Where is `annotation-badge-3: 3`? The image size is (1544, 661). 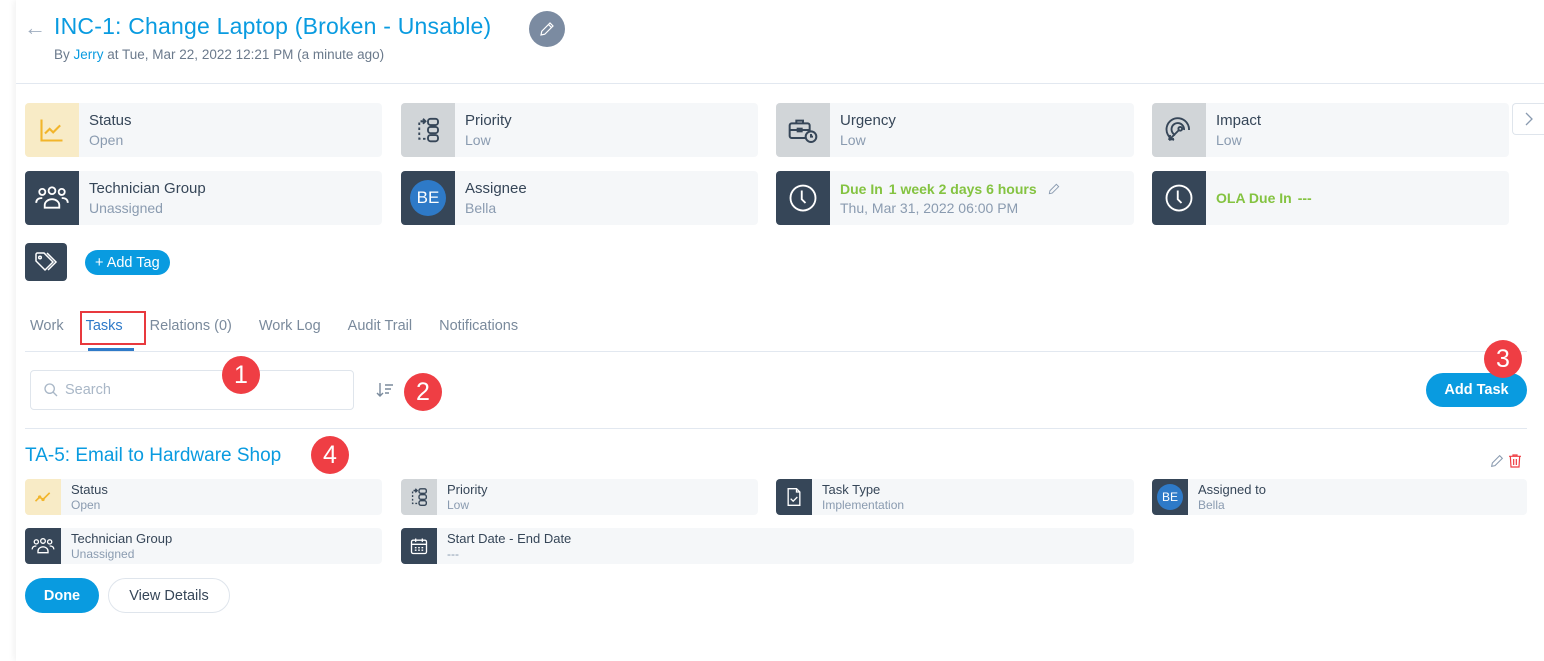
annotation-badge-3: 3 is located at coordinates (1503, 359).